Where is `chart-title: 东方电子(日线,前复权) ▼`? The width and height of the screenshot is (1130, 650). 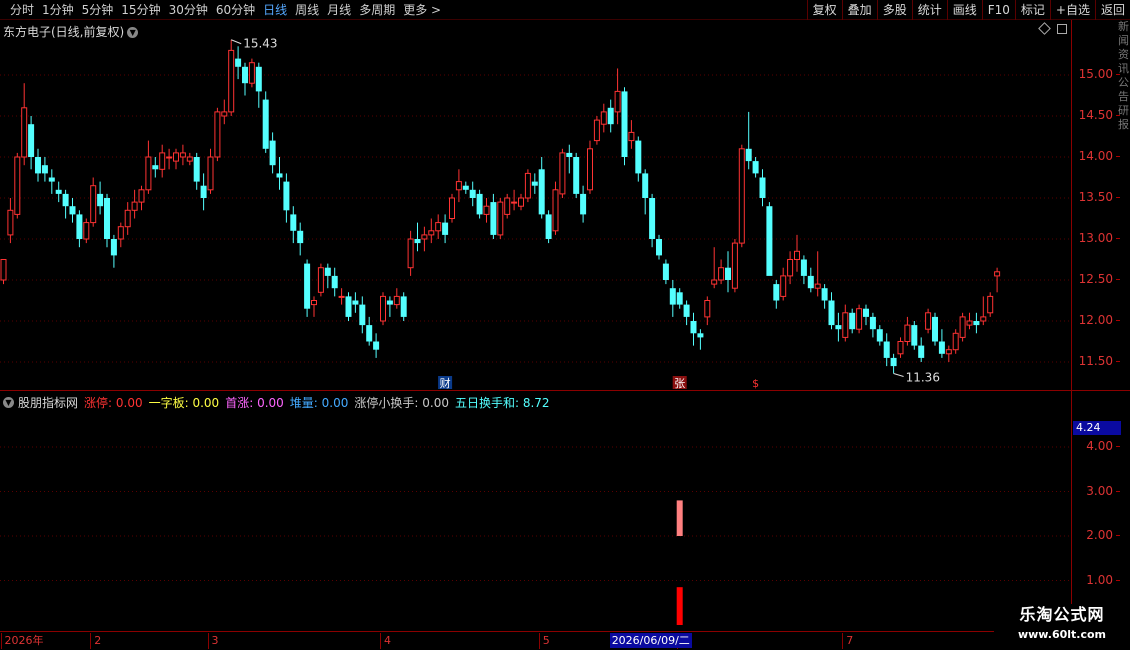 chart-title: 东方电子(日线,前复权) ▼ is located at coordinates (71, 31).